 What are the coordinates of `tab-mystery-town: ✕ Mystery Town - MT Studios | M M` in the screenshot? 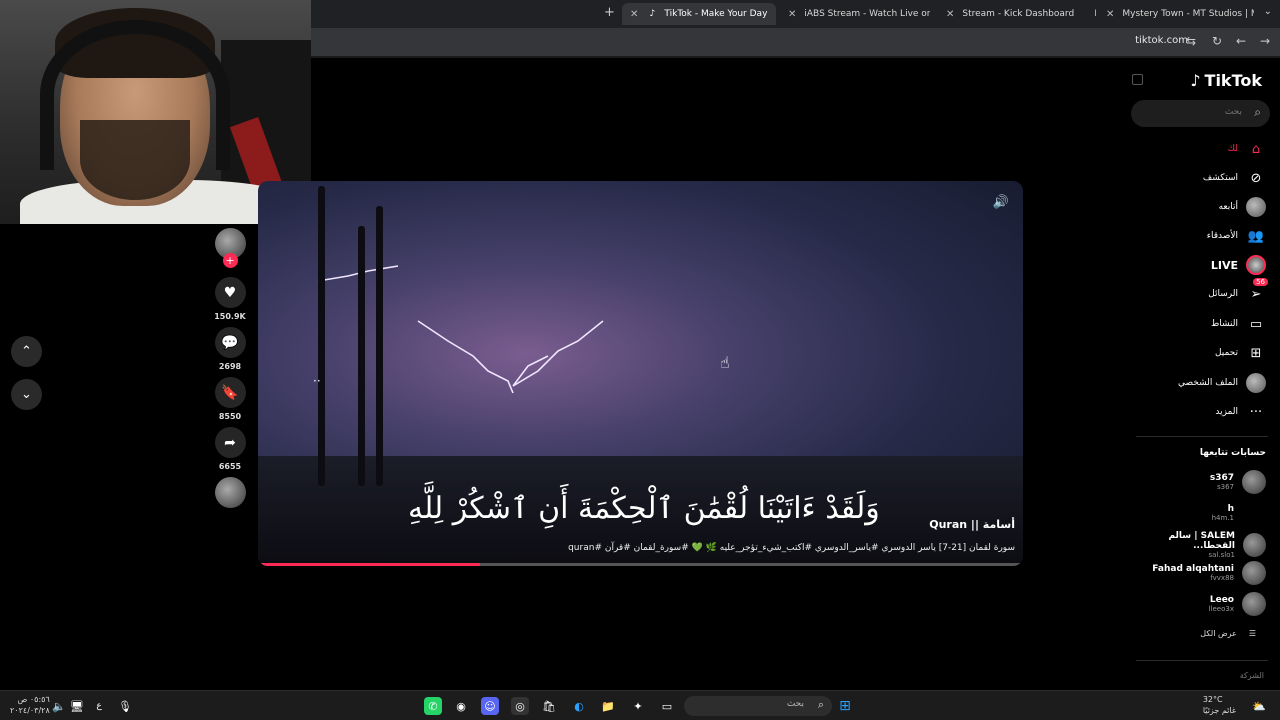 It's located at (1176, 14).